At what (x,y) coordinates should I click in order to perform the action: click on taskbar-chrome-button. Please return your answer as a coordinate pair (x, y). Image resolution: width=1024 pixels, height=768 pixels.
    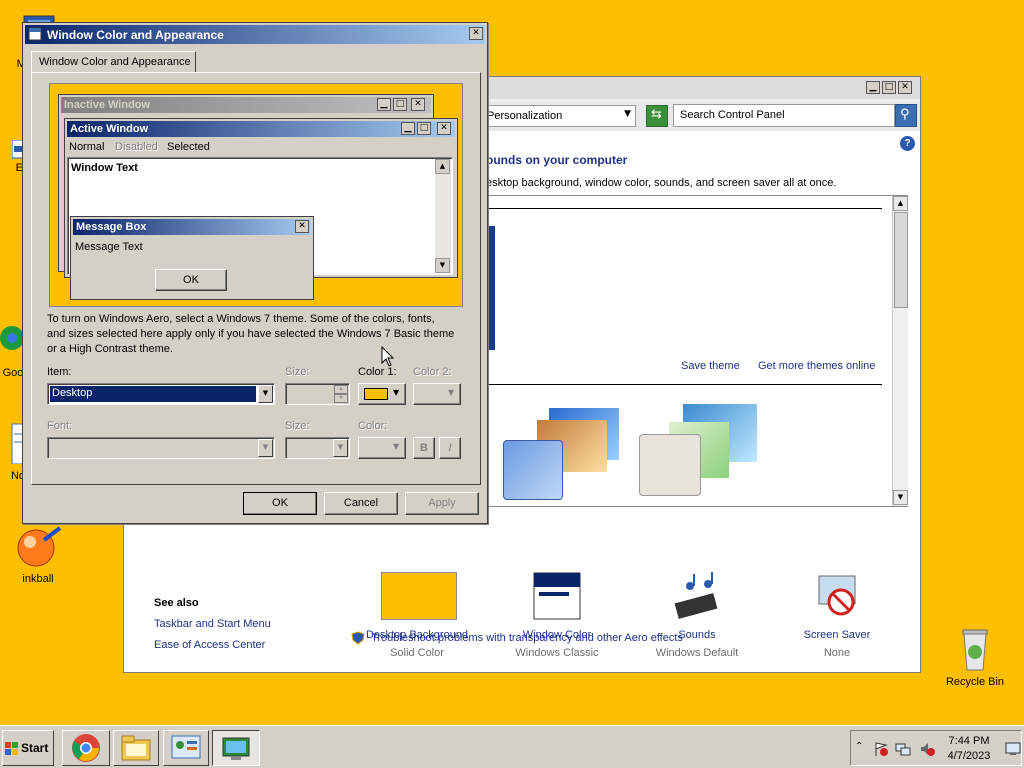
    Looking at the image, I should click on (86, 748).